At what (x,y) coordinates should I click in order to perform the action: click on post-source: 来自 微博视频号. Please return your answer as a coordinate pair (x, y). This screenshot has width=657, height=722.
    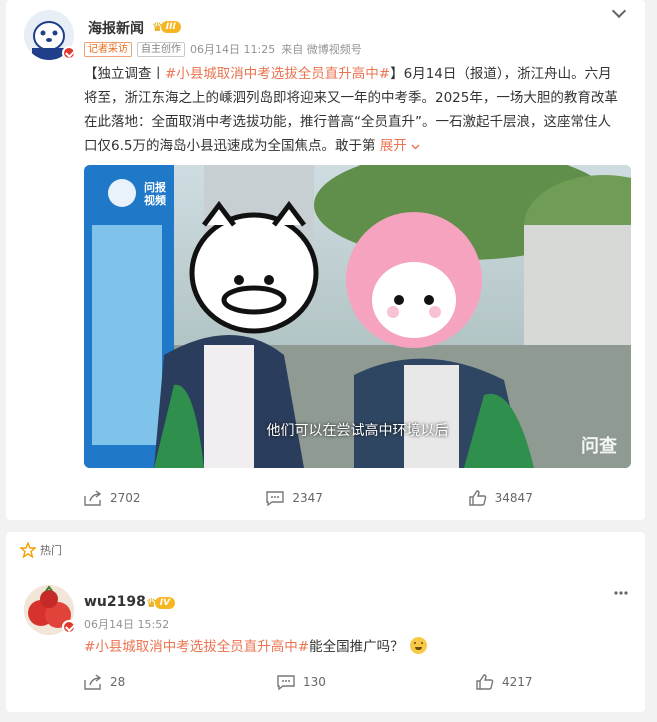
    Looking at the image, I should click on (321, 49).